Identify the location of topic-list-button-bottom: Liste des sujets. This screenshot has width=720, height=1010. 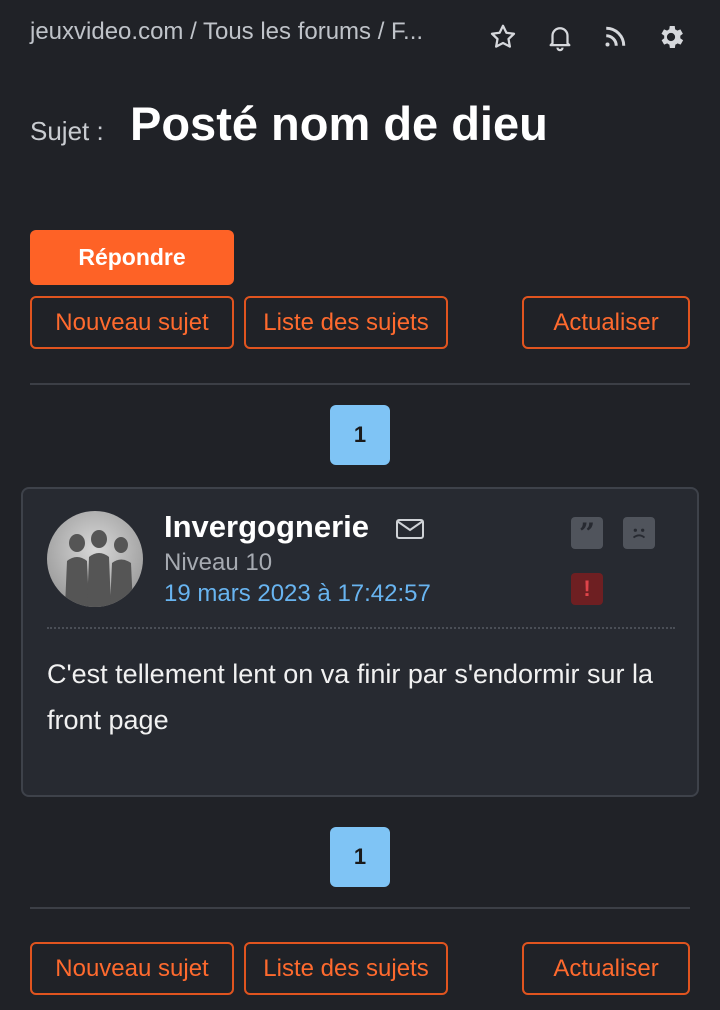
(346, 968).